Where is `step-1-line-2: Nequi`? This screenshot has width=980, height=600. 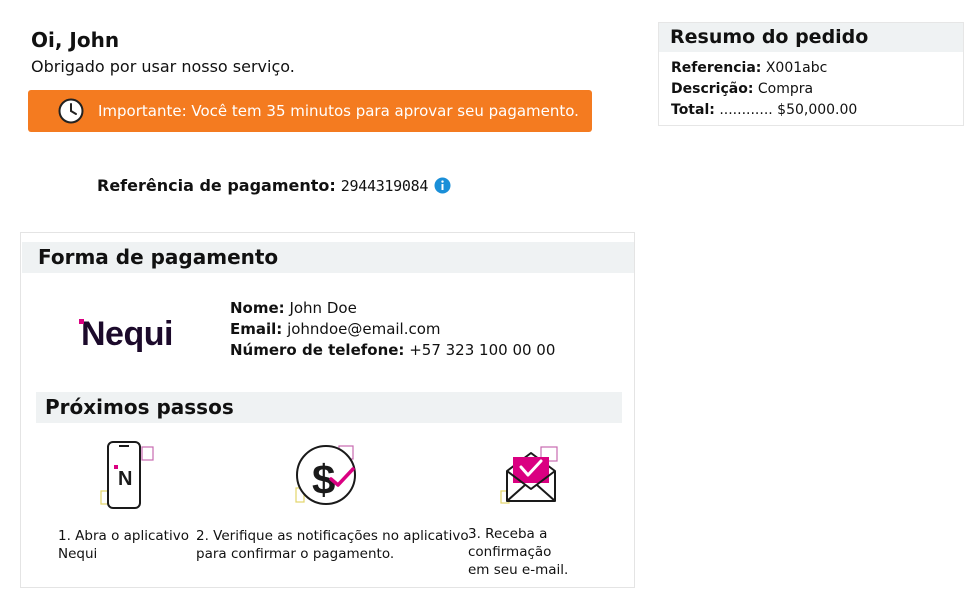 step-1-line-2: Nequi is located at coordinates (78, 554).